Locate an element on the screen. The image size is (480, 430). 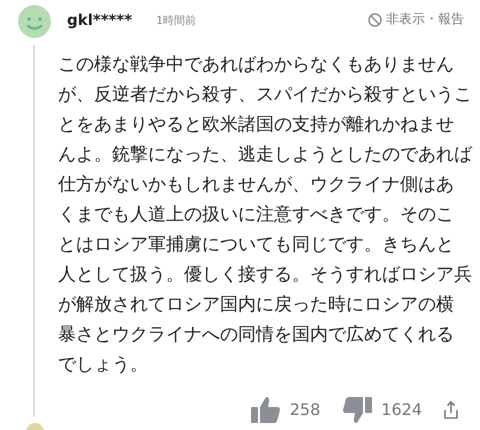
dislike-button: 1624 is located at coordinates (382, 410).